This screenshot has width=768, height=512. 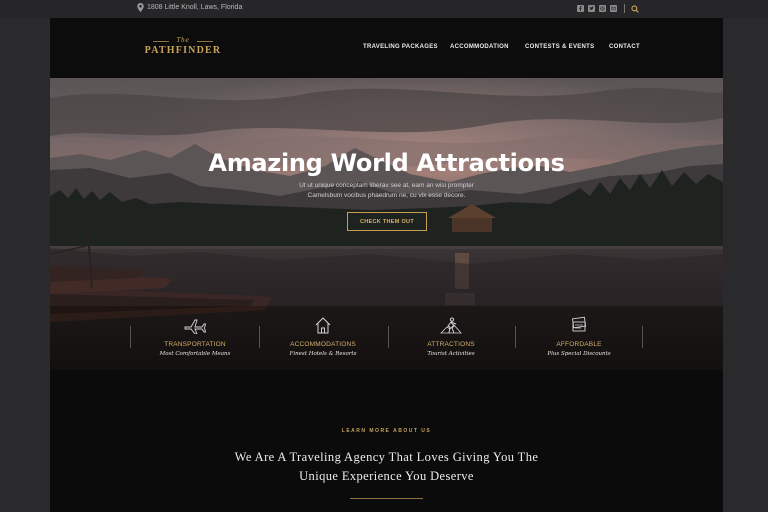 I want to click on nav-accommodation: ACCOMMODATION, so click(x=479, y=47).